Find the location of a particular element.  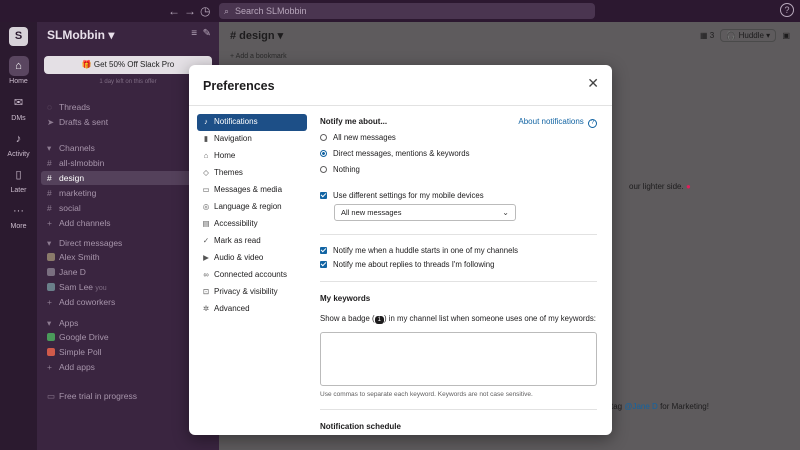

pref-nav-language-region: ◎ Language & region is located at coordinates (252, 207).